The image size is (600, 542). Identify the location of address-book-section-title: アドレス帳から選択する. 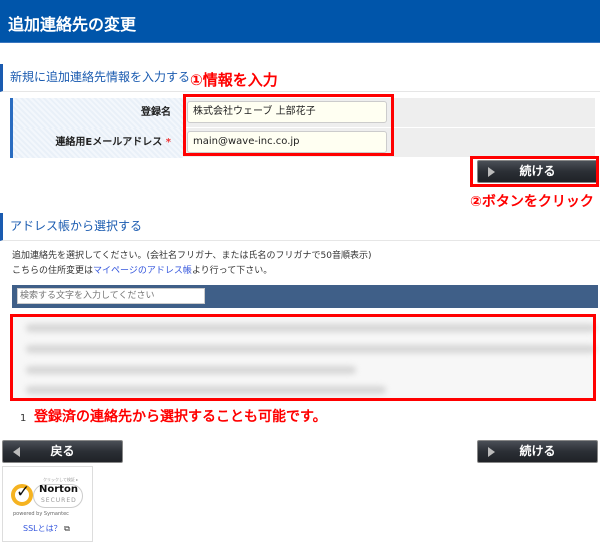
(300, 227).